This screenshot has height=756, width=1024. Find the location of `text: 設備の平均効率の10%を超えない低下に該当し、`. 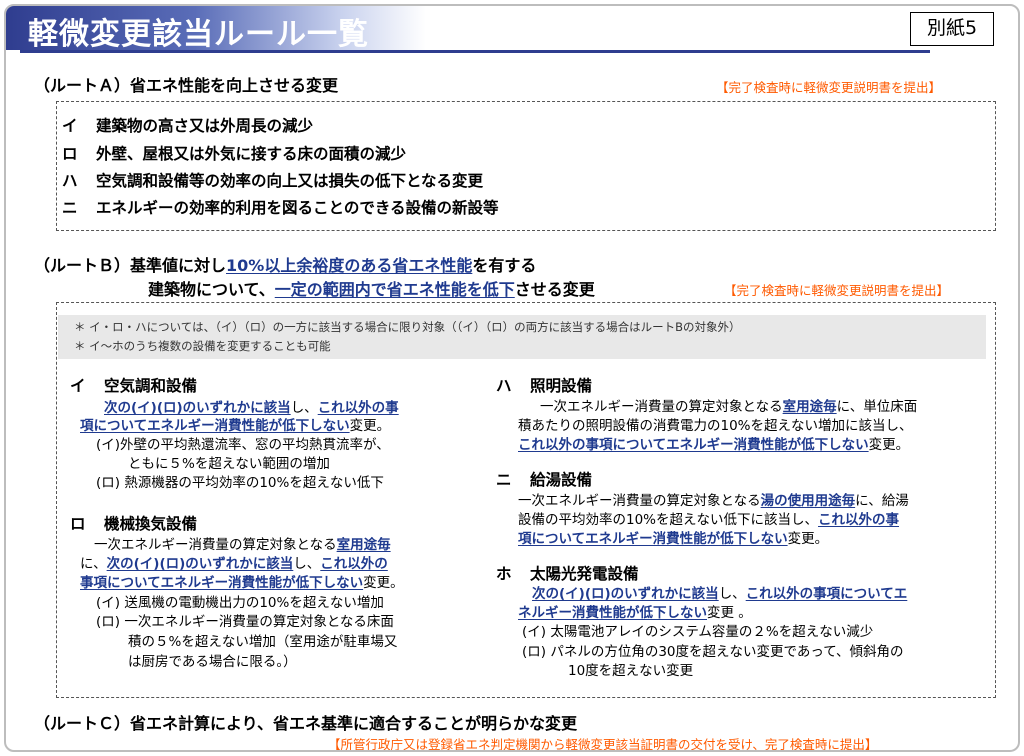

text: 設備の平均効率の10%を超えない低下に該当し、 is located at coordinates (668, 520).